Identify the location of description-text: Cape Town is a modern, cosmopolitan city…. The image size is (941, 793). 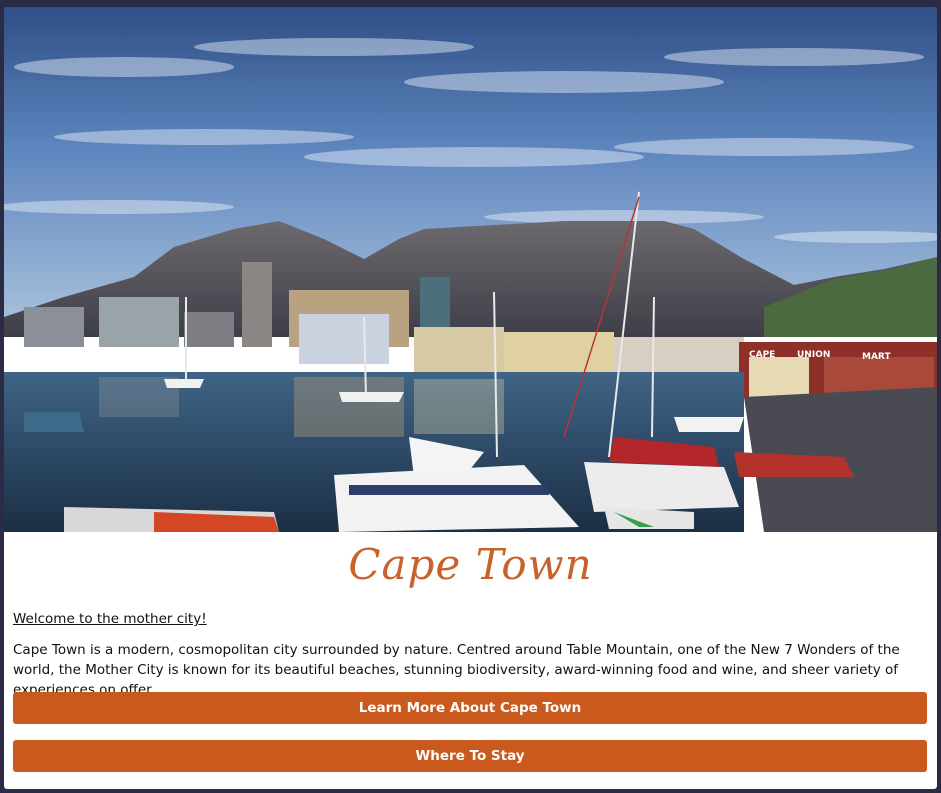
(456, 670).